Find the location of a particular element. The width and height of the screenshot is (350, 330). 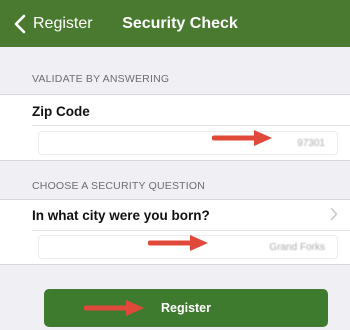

zip-code-input: 97301 is located at coordinates (188, 143).